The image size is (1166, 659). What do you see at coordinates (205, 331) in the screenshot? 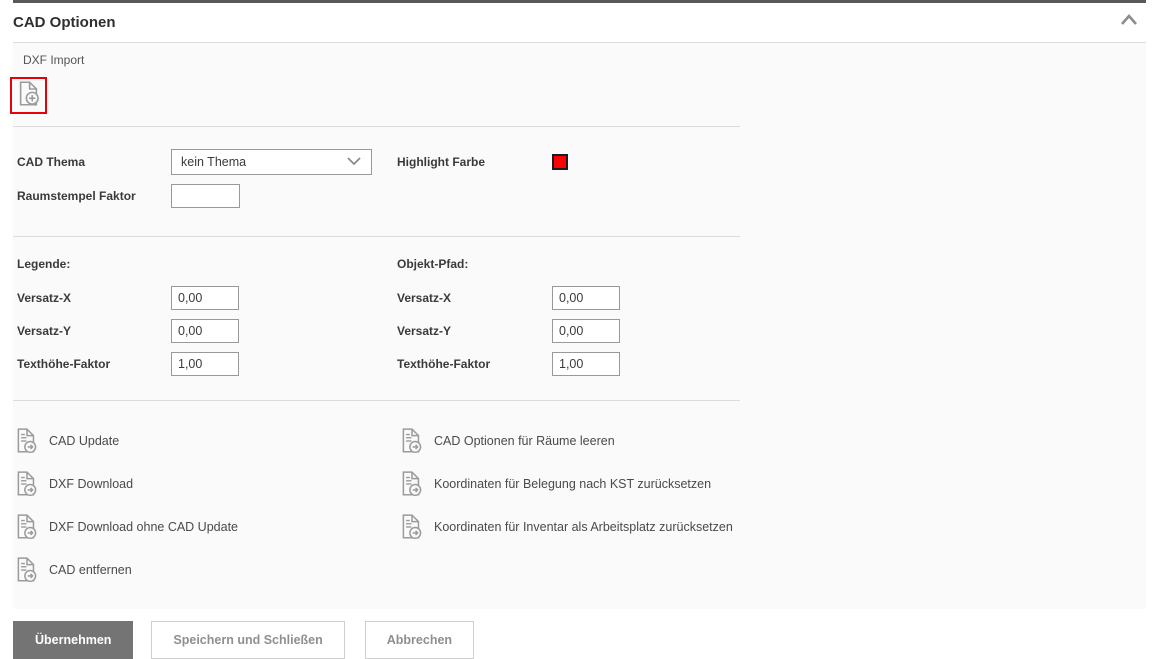
I see `legende-versatz-y-input` at bounding box center [205, 331].